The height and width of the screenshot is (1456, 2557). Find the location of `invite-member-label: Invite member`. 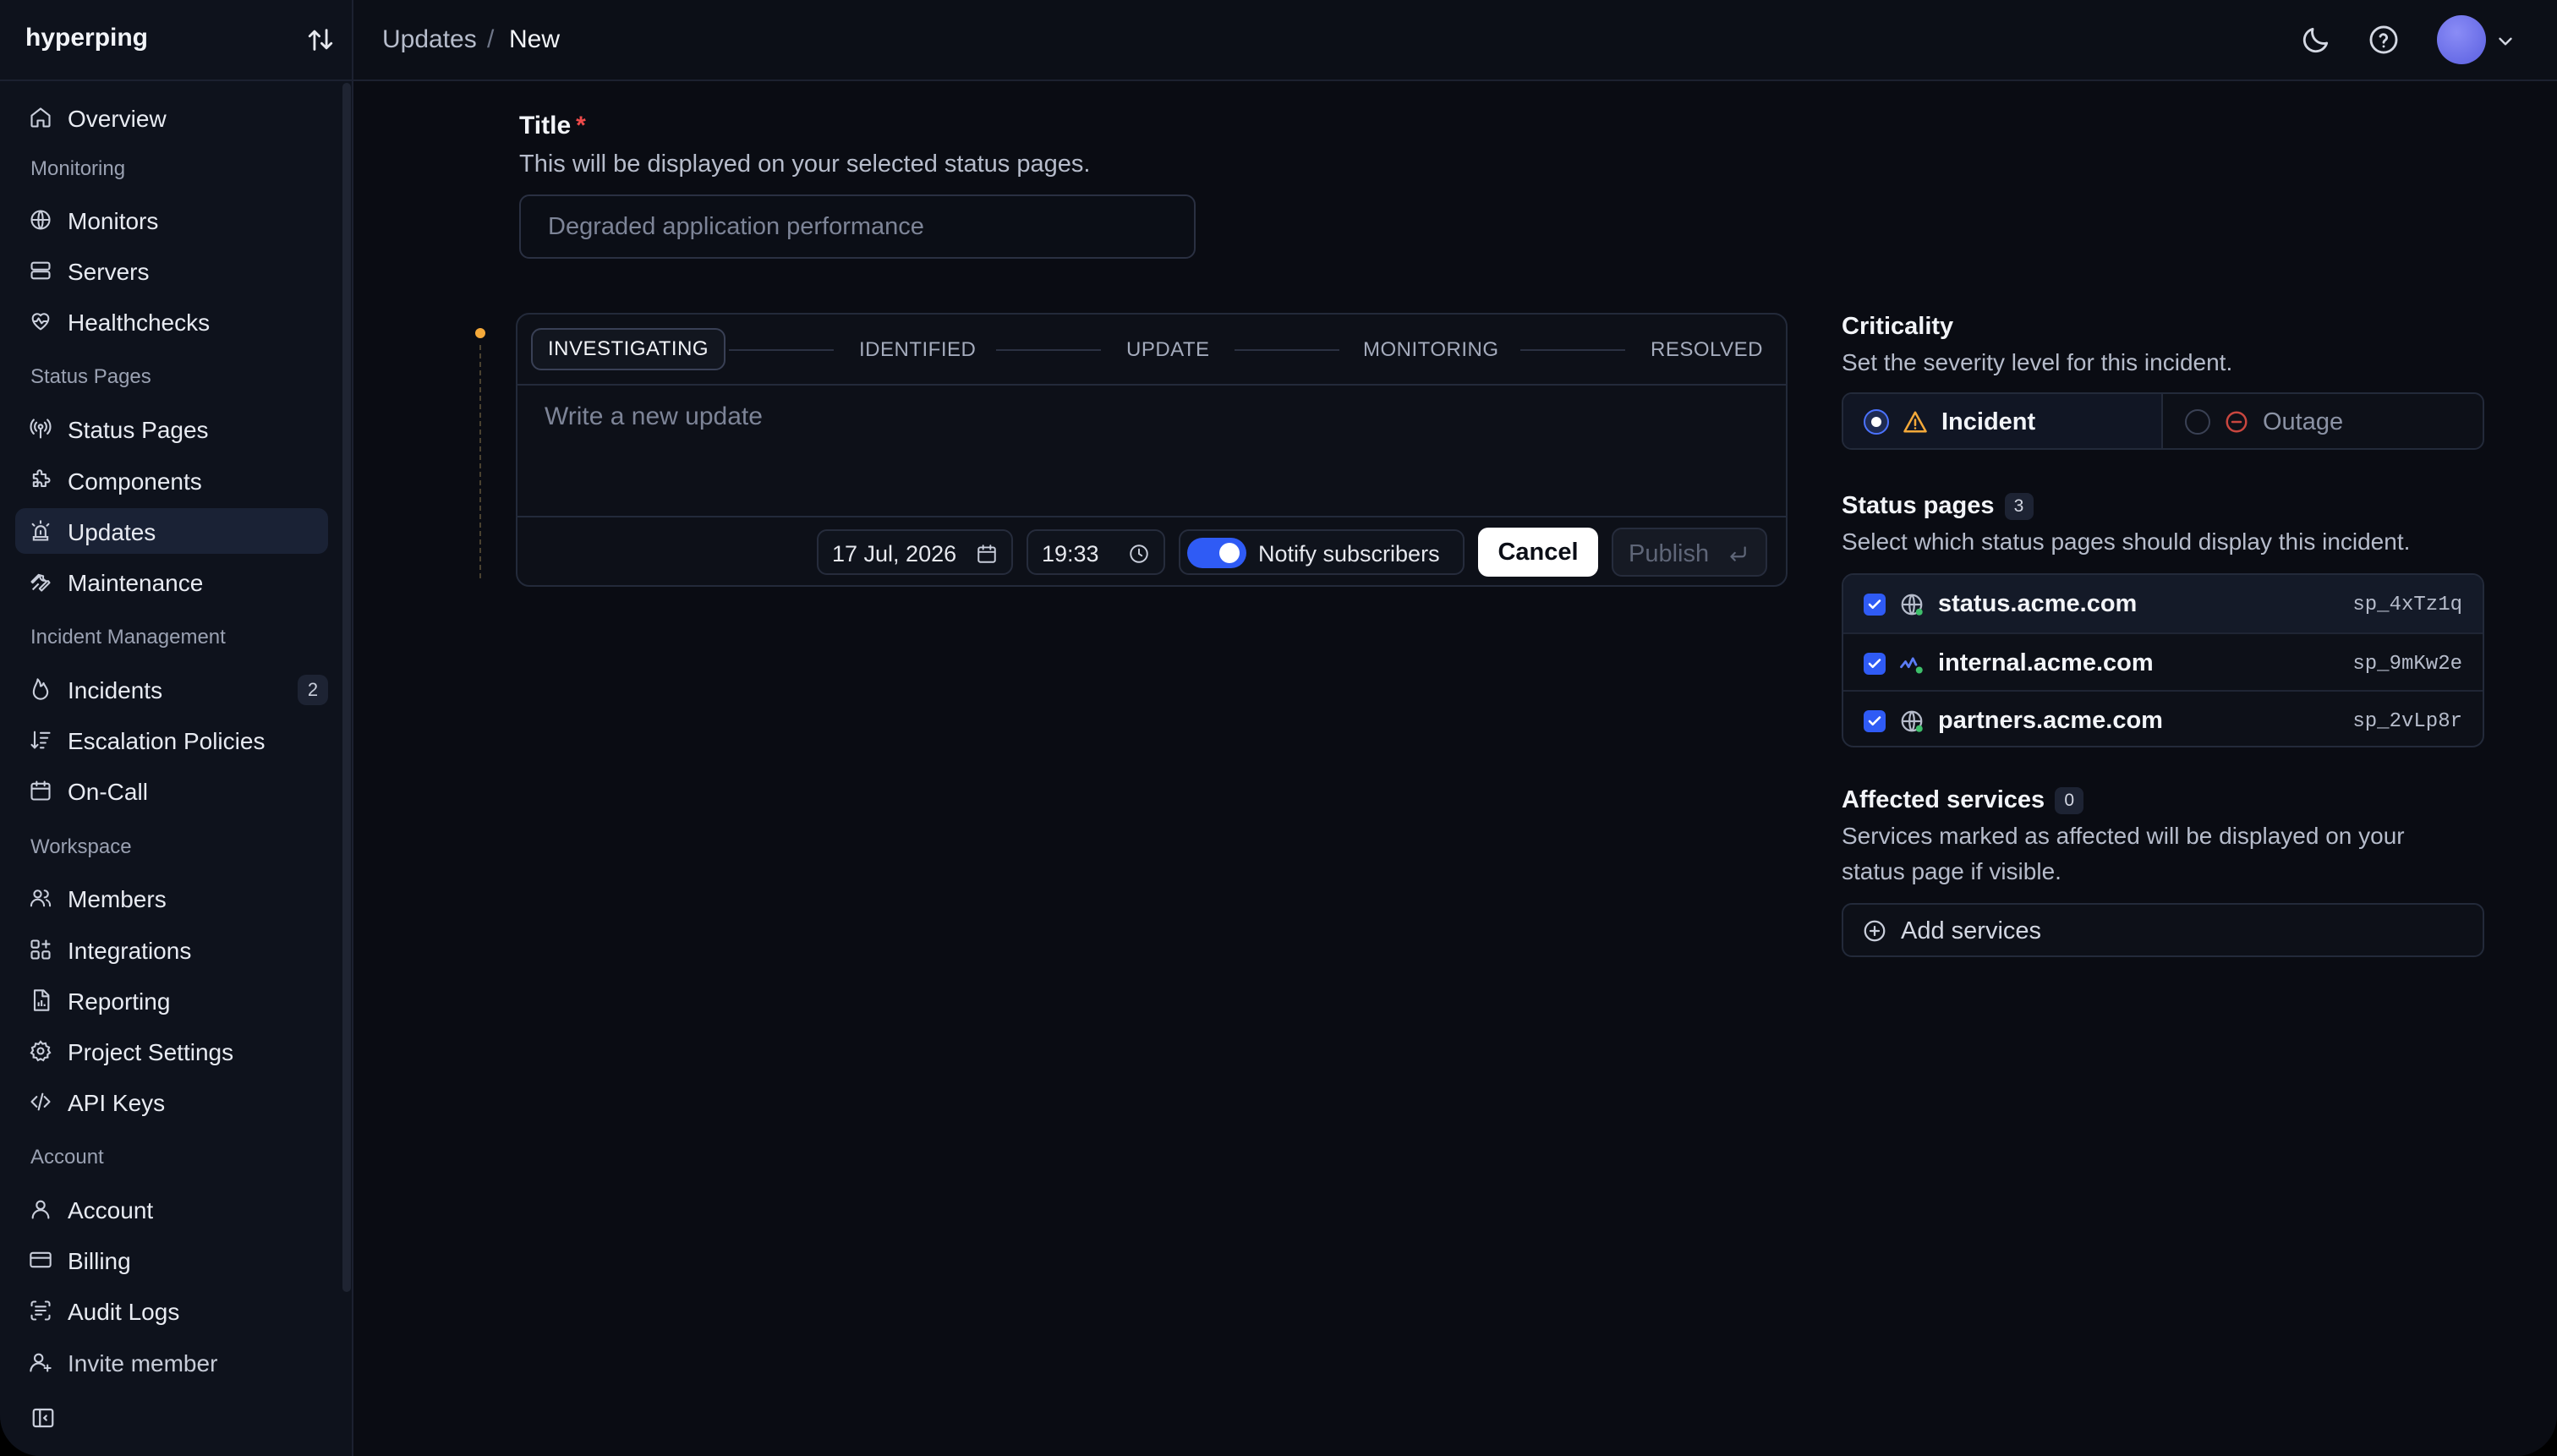

invite-member-label: Invite member is located at coordinates (143, 1364).